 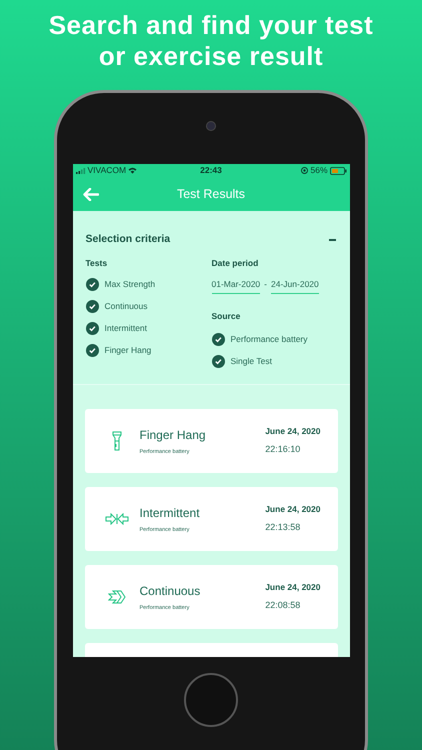 What do you see at coordinates (130, 284) in the screenshot?
I see `checkbox-label: Max Strength` at bounding box center [130, 284].